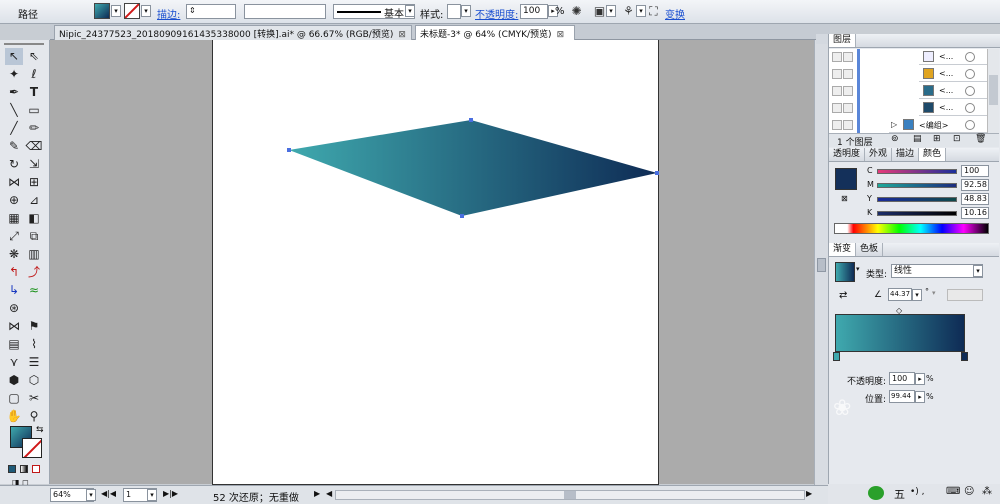  Describe the element at coordinates (170, 493) in the screenshot. I see `next-artboard-icon: ▶|▶` at that location.